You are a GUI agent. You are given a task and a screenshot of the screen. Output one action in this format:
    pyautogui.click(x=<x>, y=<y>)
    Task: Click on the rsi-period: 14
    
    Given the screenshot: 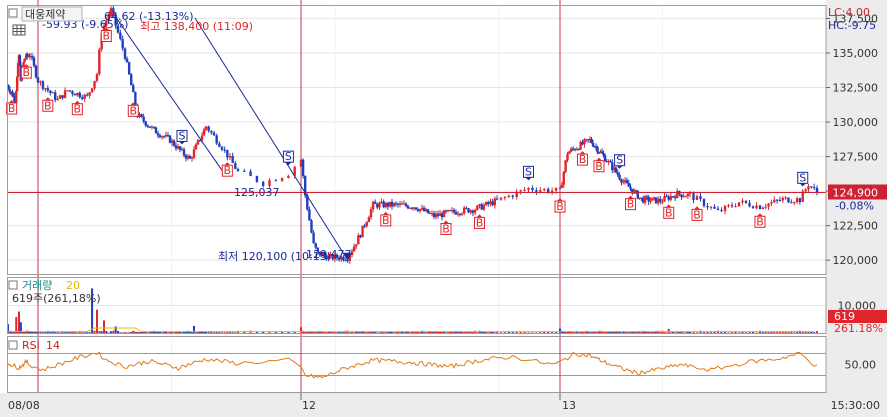 What is the action you would take?
    pyautogui.click(x=53, y=345)
    